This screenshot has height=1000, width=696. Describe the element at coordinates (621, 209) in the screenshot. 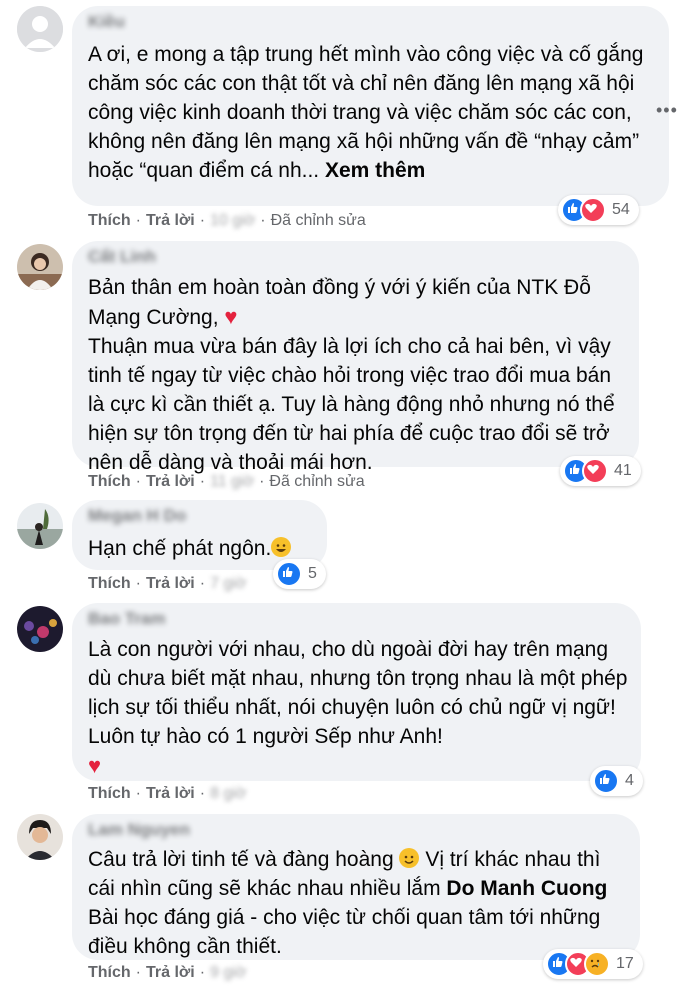

I see `reaction-count: 54` at that location.